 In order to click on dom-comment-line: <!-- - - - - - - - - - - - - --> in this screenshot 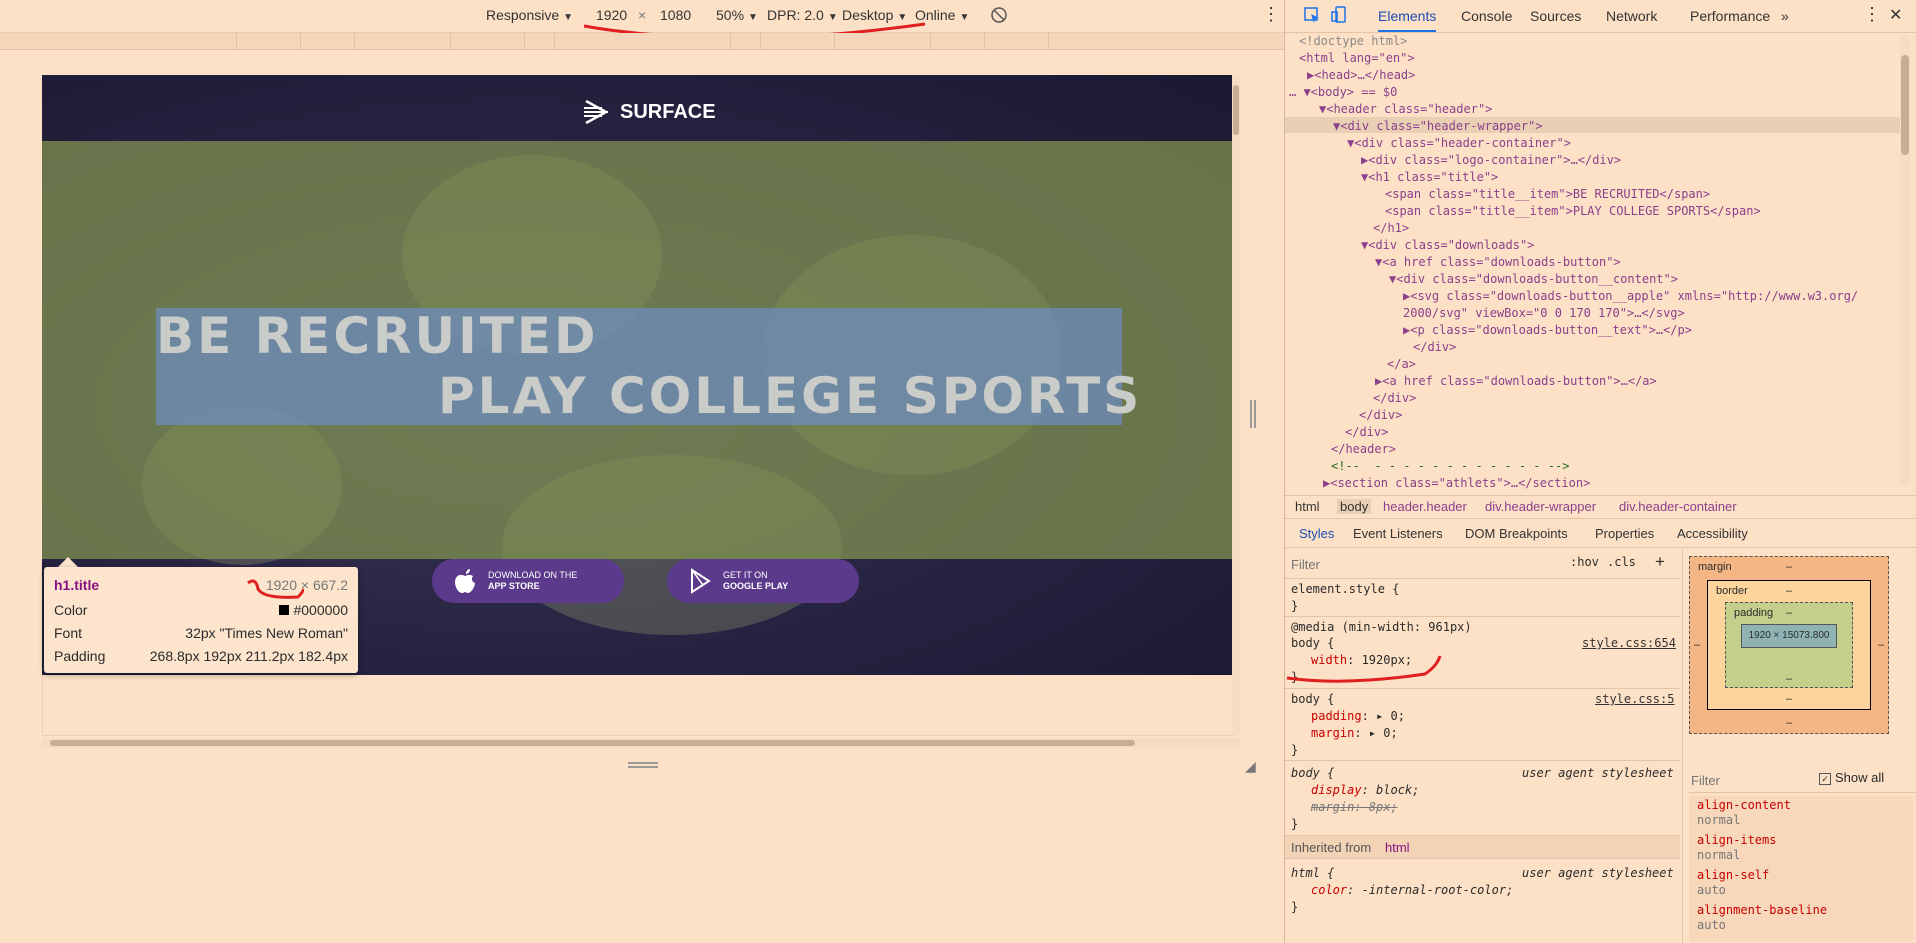, I will do `click(1450, 466)`.